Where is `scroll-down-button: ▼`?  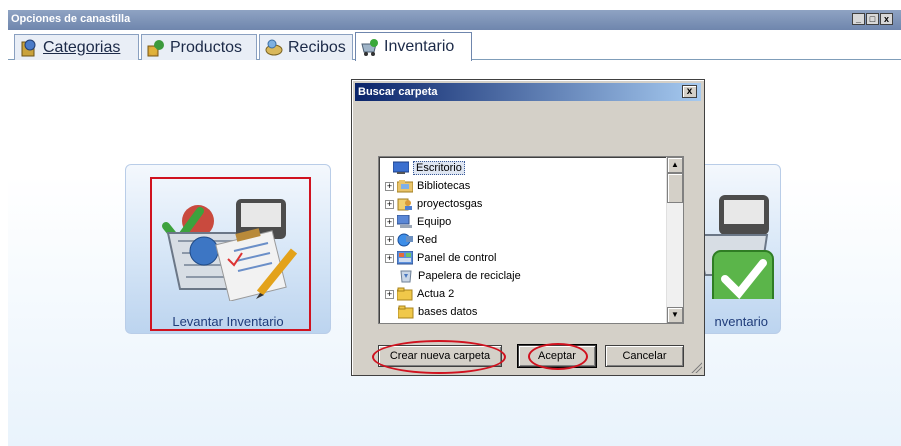
scroll-down-button: ▼ is located at coordinates (675, 315).